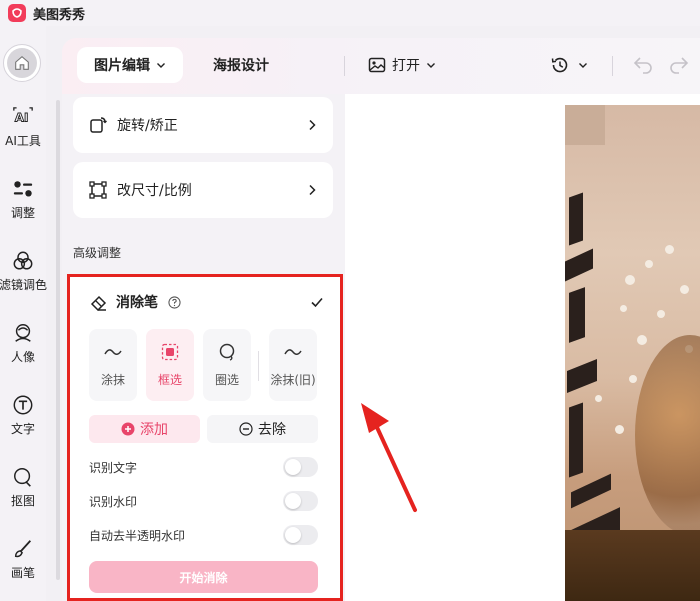 This screenshot has height=601, width=700. I want to click on left-rail: AI AI工具 调整 滤镜调色 人像 文字 抠图 画笔, so click(24, 313).